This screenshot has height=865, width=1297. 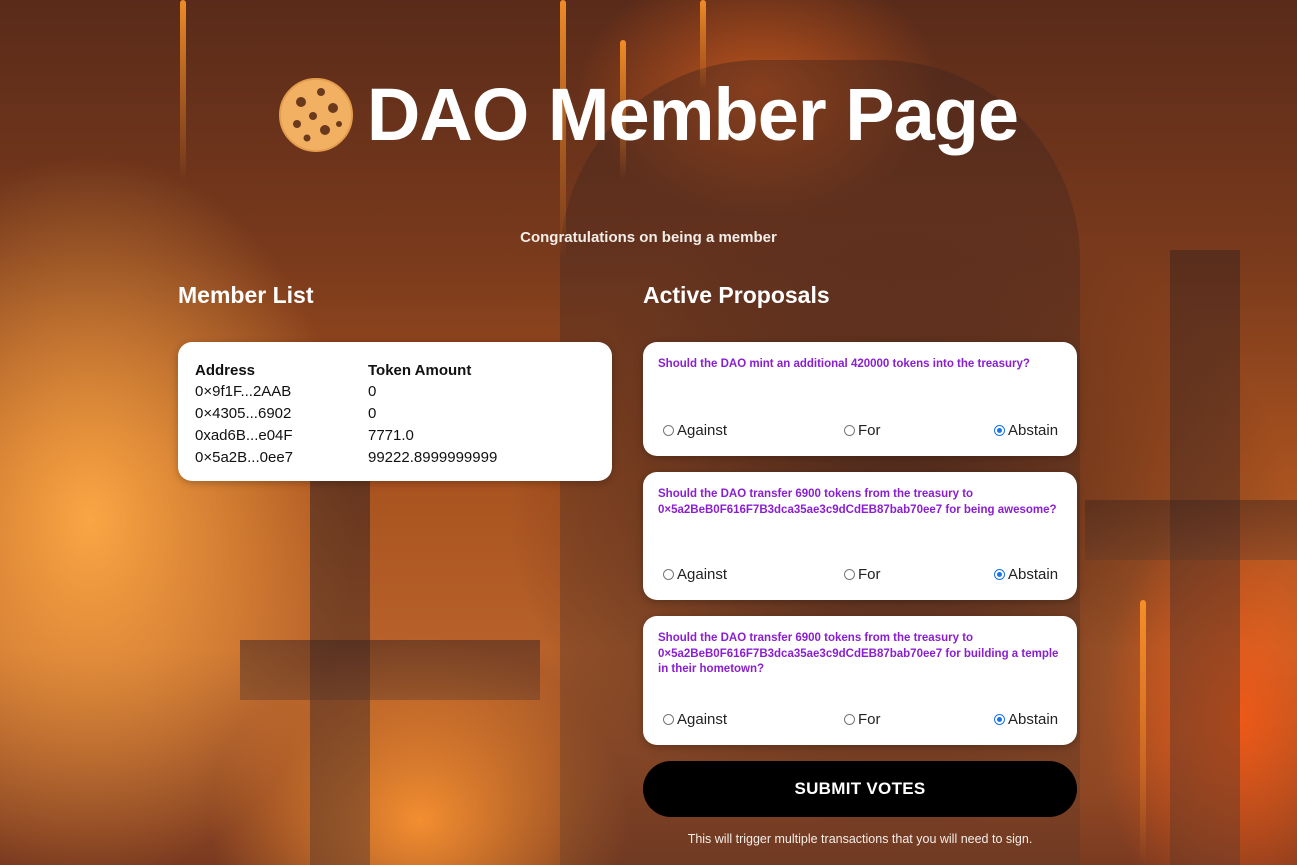 I want to click on page-title: DAO Member Page, so click(x=648, y=114).